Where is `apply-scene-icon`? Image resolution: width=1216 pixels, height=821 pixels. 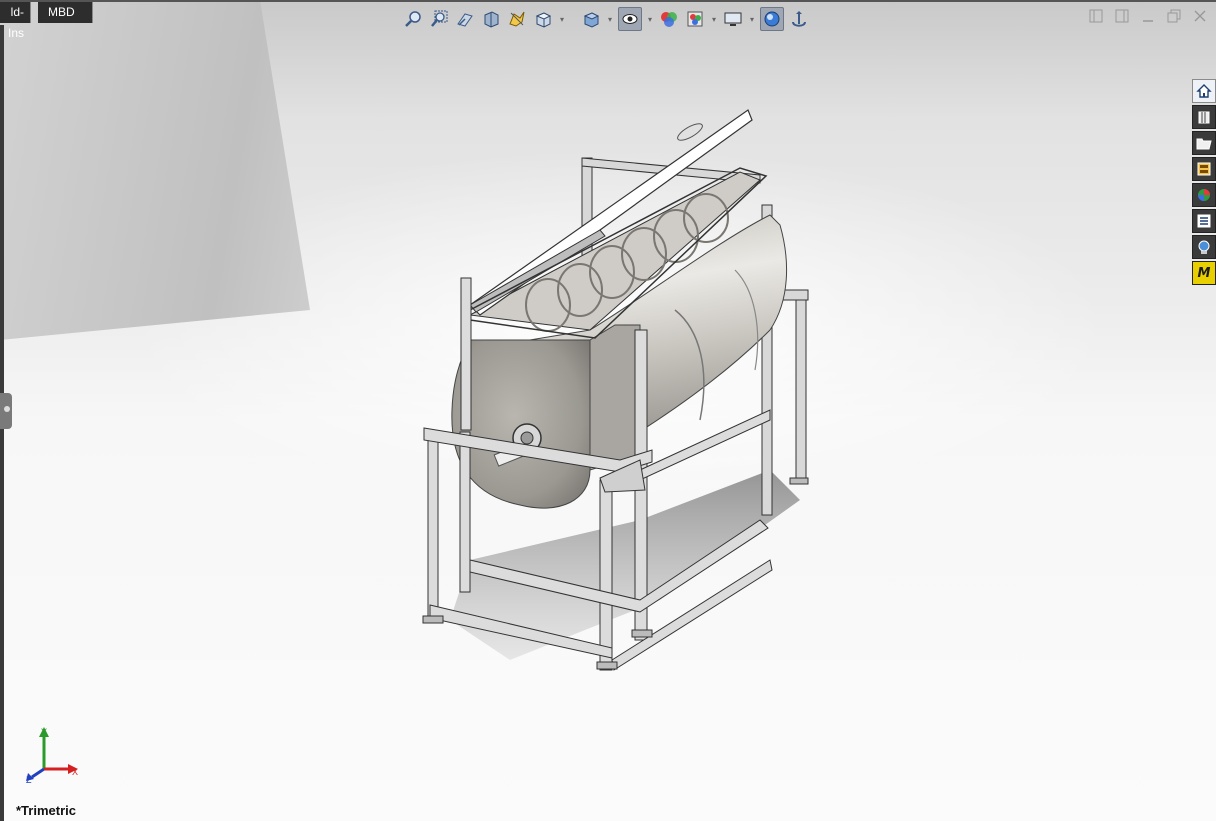 apply-scene-icon is located at coordinates (695, 19).